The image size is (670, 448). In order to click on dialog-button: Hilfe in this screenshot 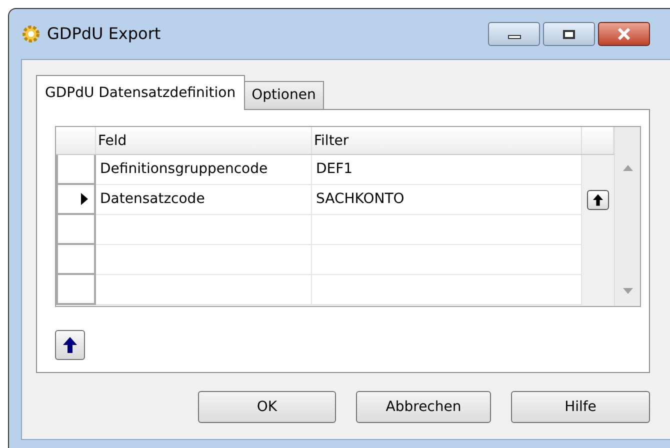, I will do `click(580, 407)`.